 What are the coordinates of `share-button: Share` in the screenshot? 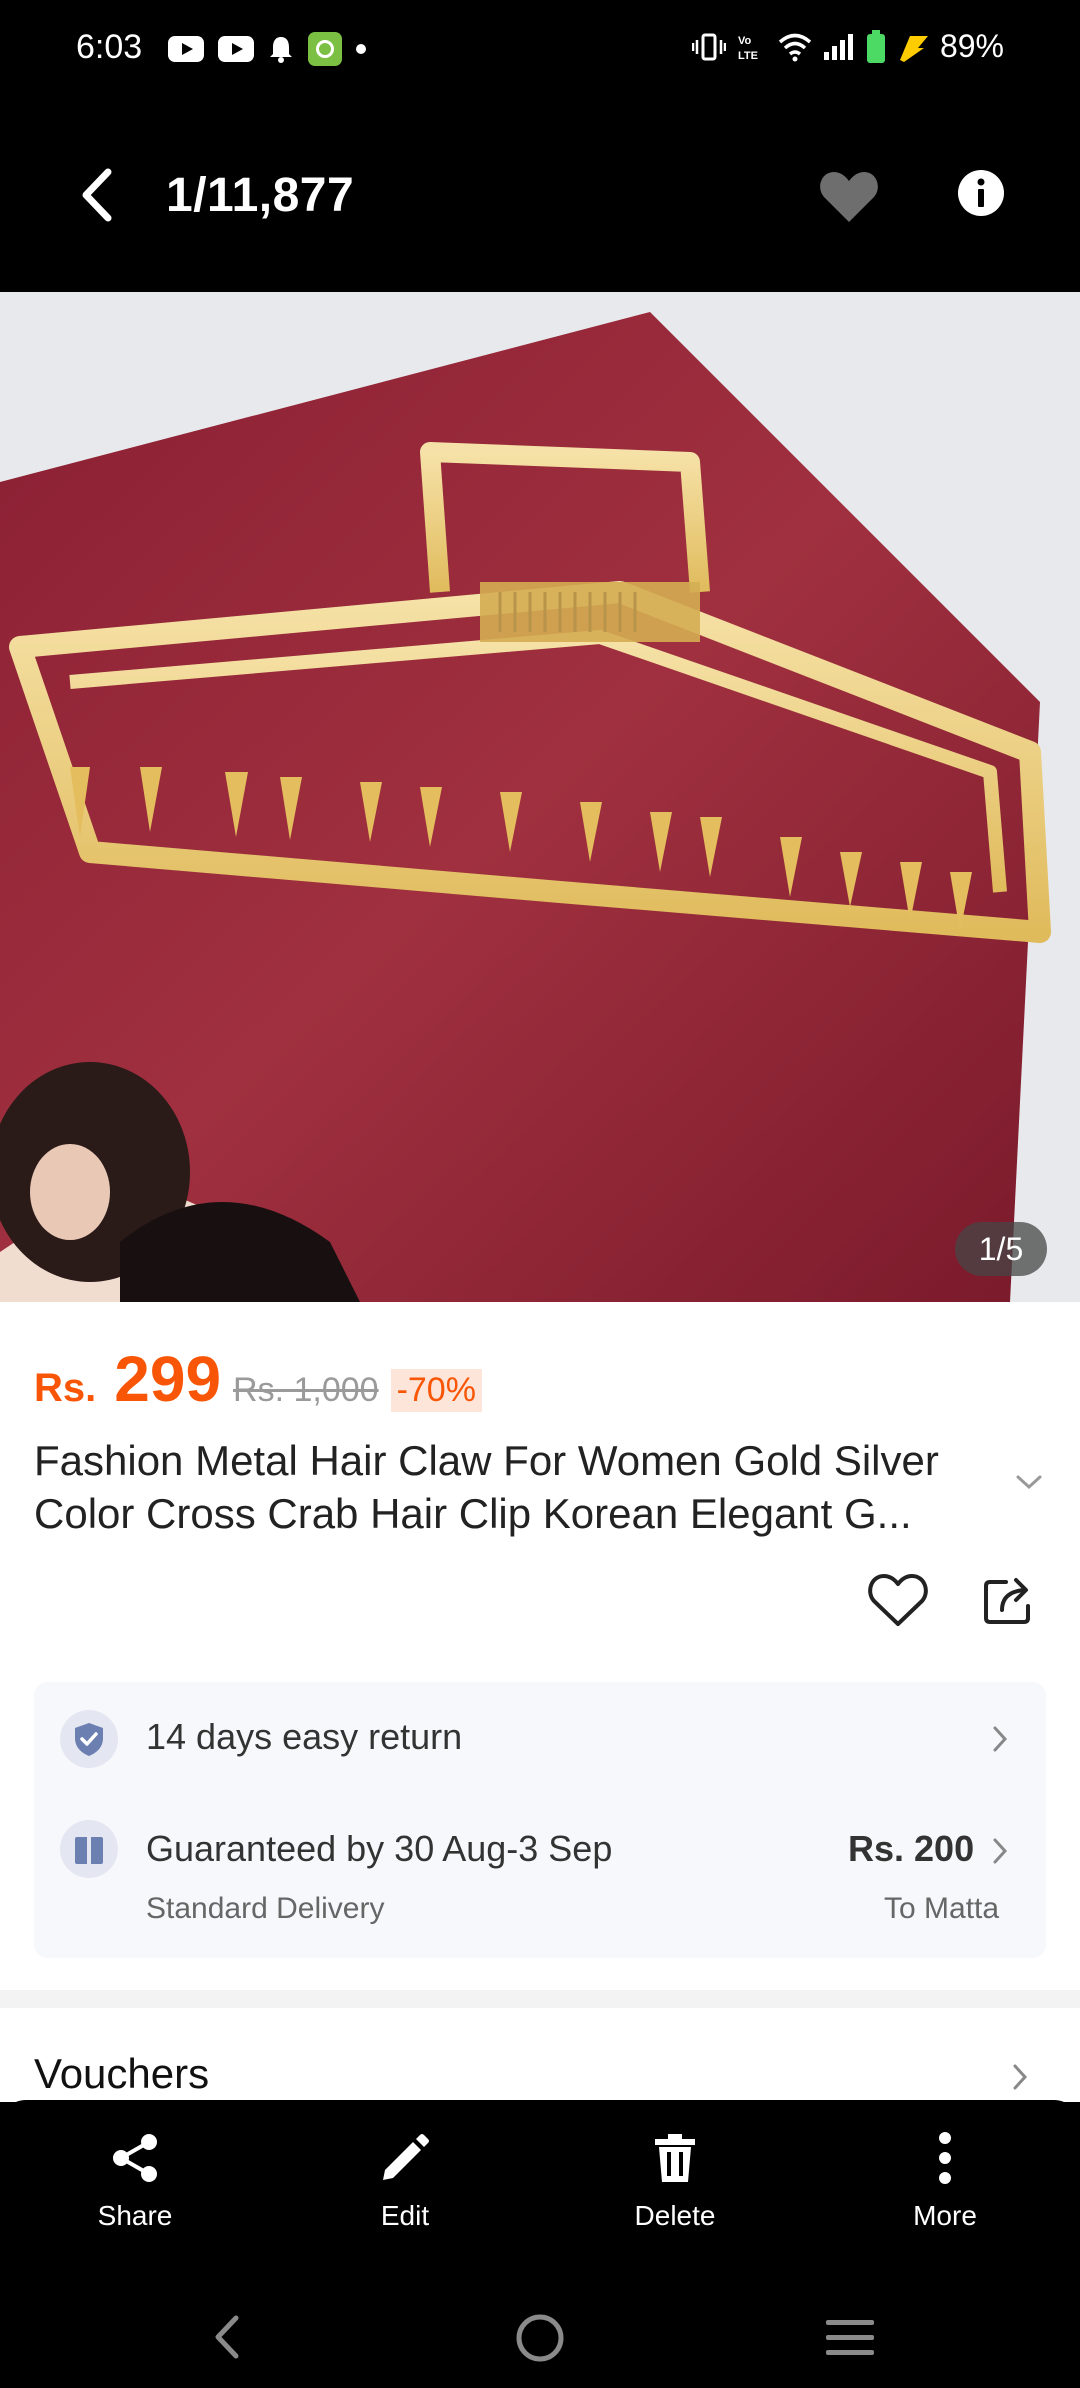 It's located at (135, 2181).